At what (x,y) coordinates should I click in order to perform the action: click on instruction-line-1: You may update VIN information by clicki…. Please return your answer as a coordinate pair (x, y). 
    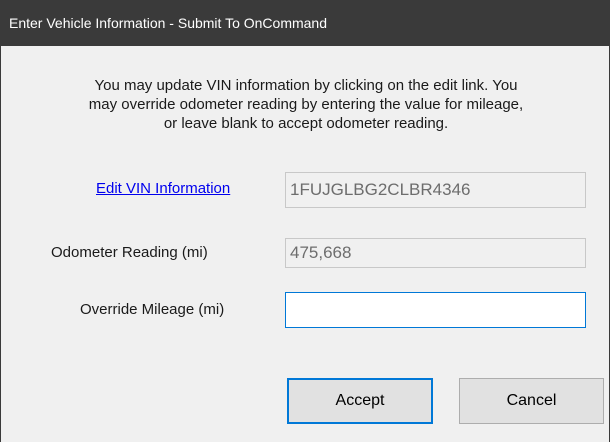
    Looking at the image, I should click on (306, 85).